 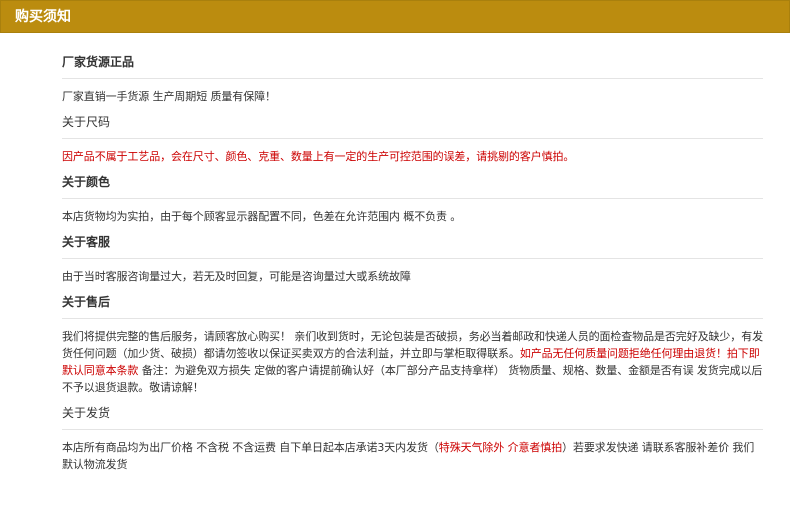 I want to click on section-genuine: 厂家货源正品 厂家直销一手货源 生产周期短 质量有保障！, so click(x=412, y=80).